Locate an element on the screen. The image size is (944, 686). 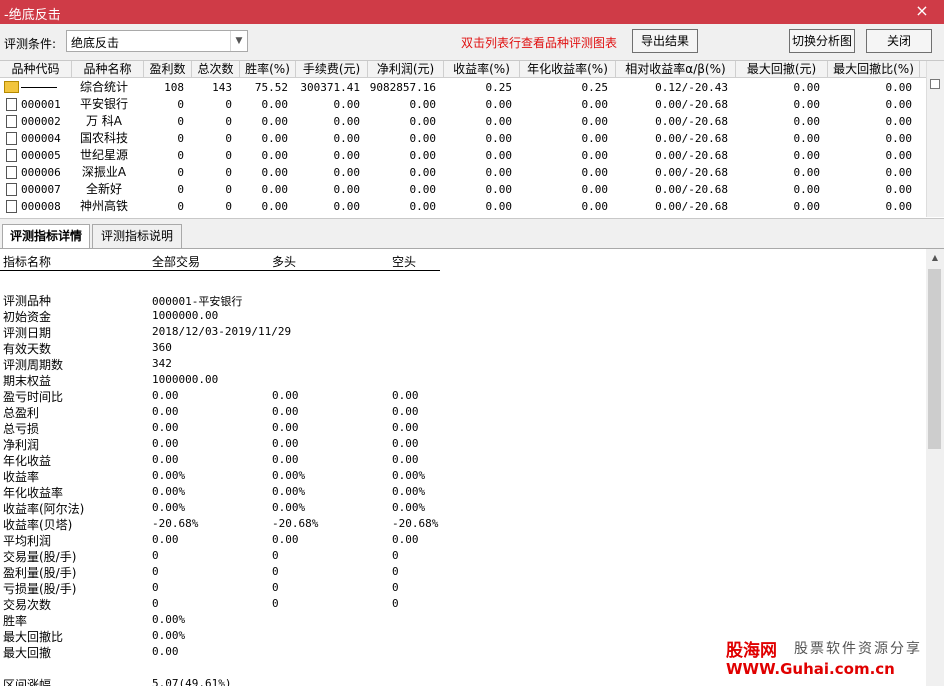
detail-row: 收益率 0.00% 0.00% 0.00% is located at coordinates (450, 475).